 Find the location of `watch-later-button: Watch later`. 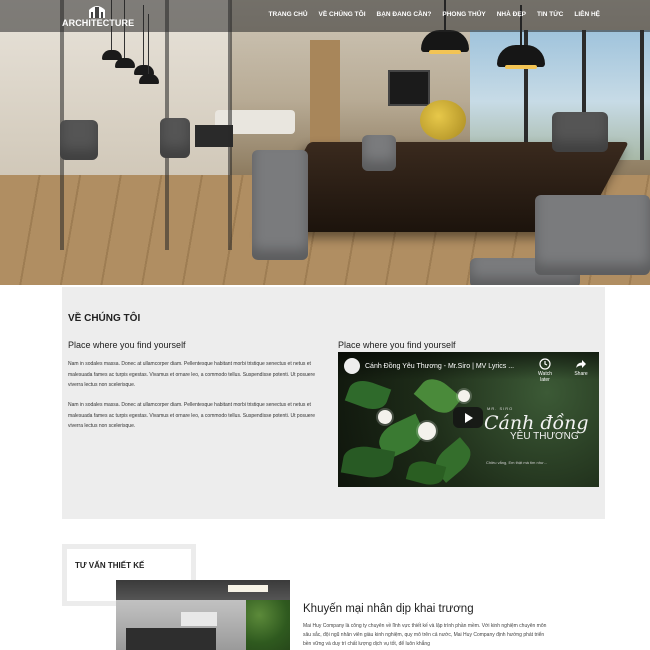

watch-later-button: Watch later is located at coordinates (545, 370).